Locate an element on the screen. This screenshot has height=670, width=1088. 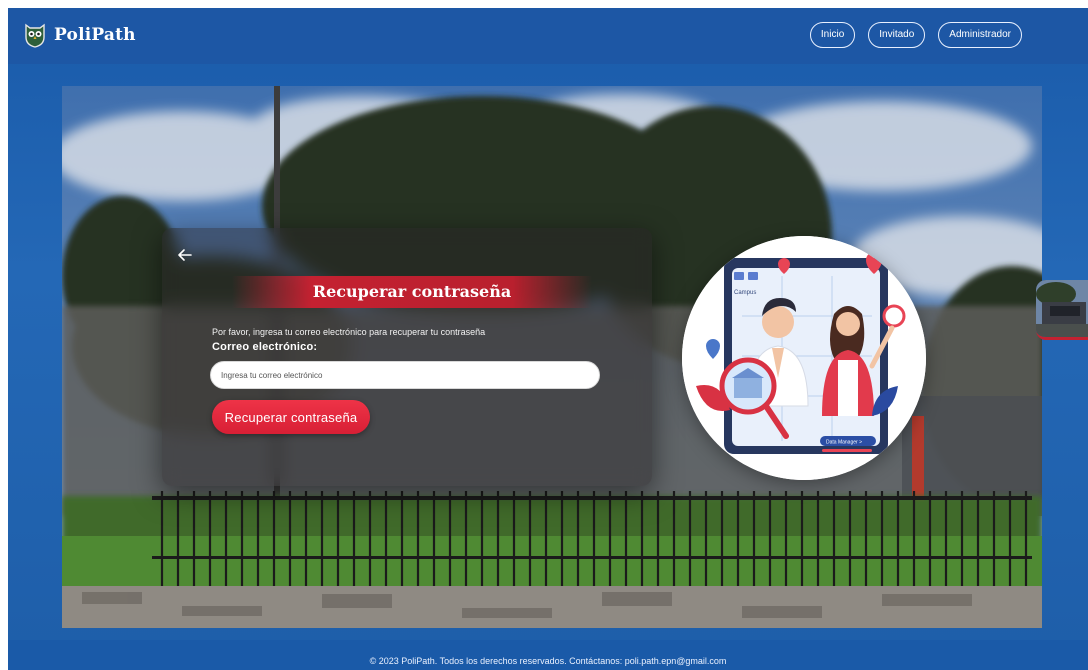
recover-password-button: Recuperar contraseña is located at coordinates (291, 417).